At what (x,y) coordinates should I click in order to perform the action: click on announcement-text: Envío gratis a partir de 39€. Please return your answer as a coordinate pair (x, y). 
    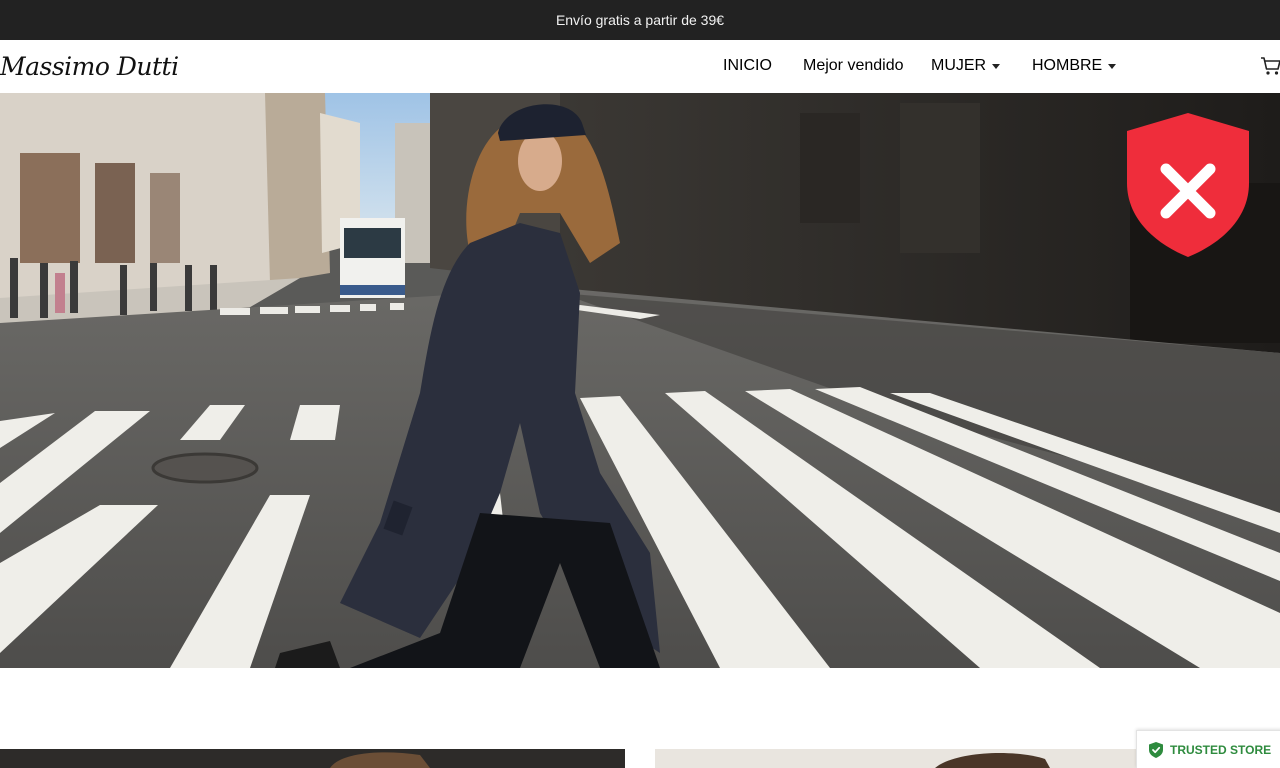
    Looking at the image, I should click on (640, 20).